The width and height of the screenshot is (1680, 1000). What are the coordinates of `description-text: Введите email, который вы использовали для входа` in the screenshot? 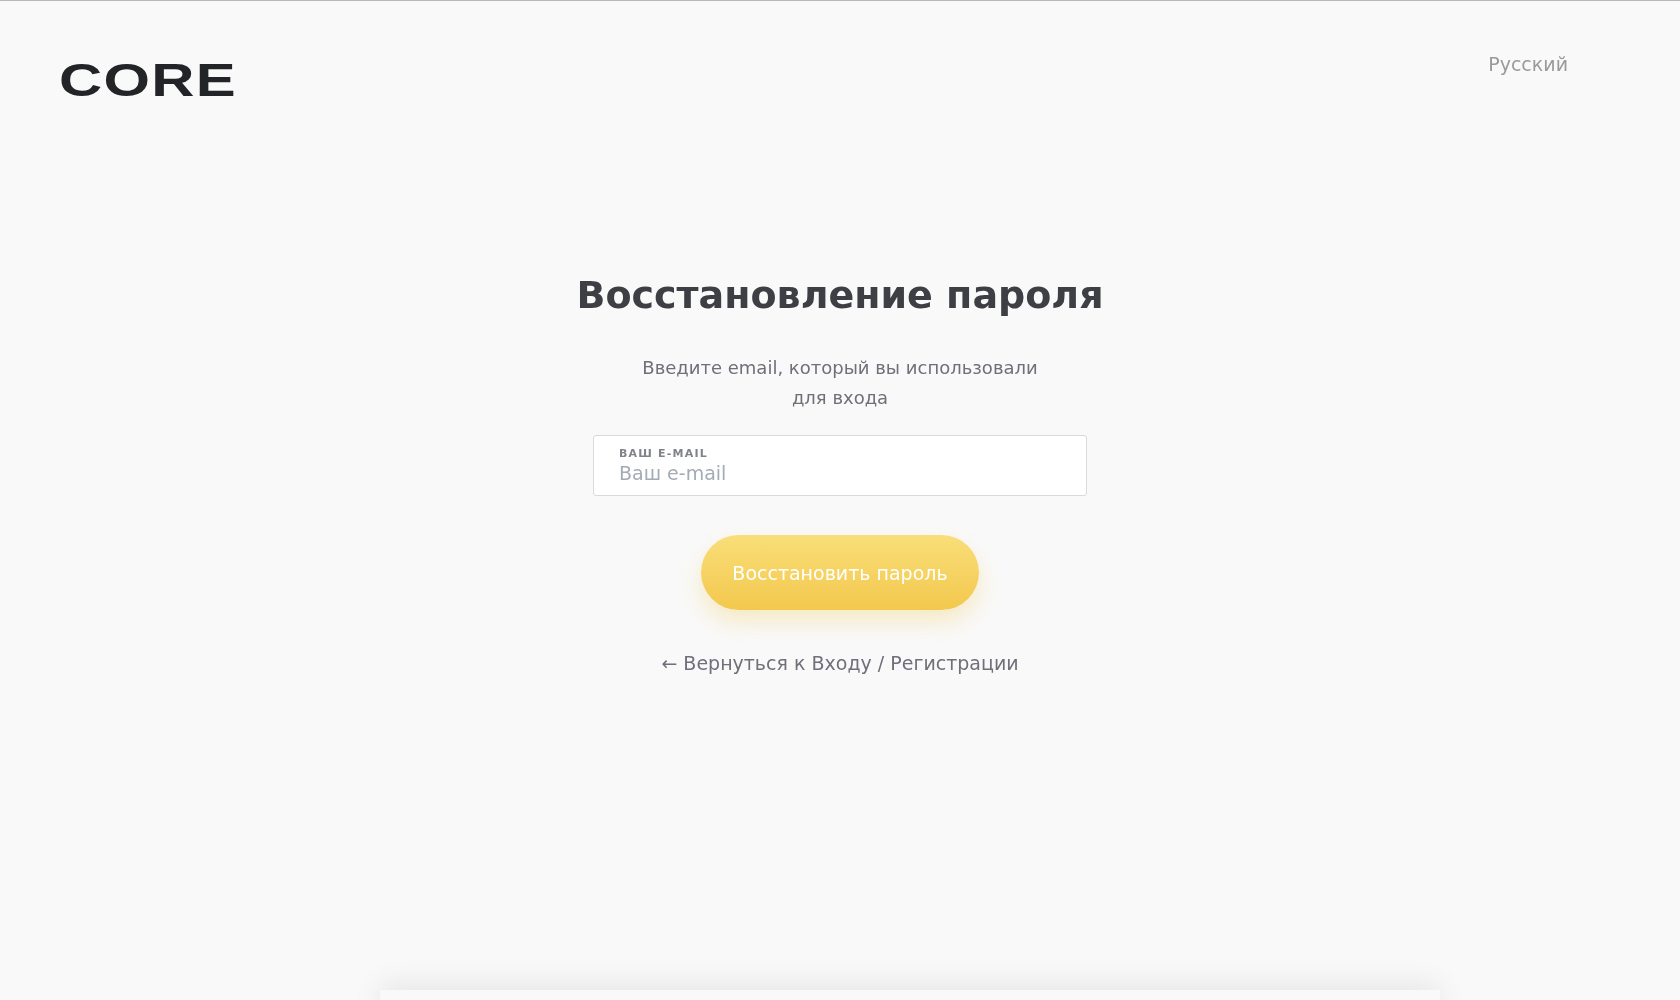 It's located at (840, 383).